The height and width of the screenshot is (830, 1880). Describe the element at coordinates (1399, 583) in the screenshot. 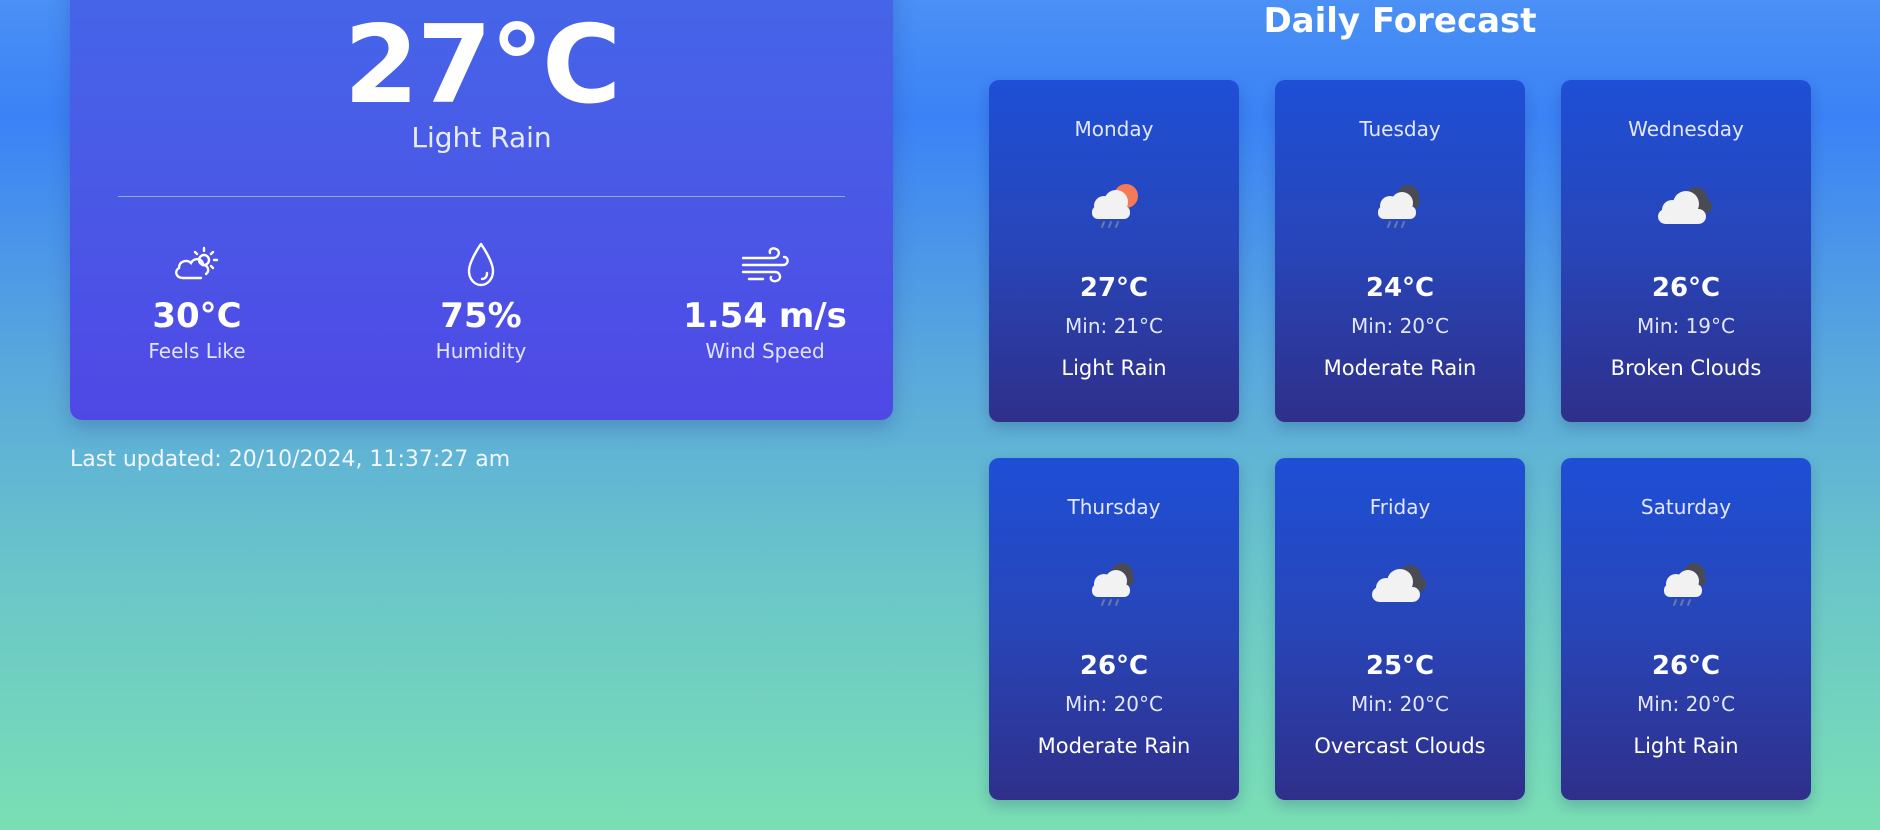

I see `overcast-clouds-icon` at that location.